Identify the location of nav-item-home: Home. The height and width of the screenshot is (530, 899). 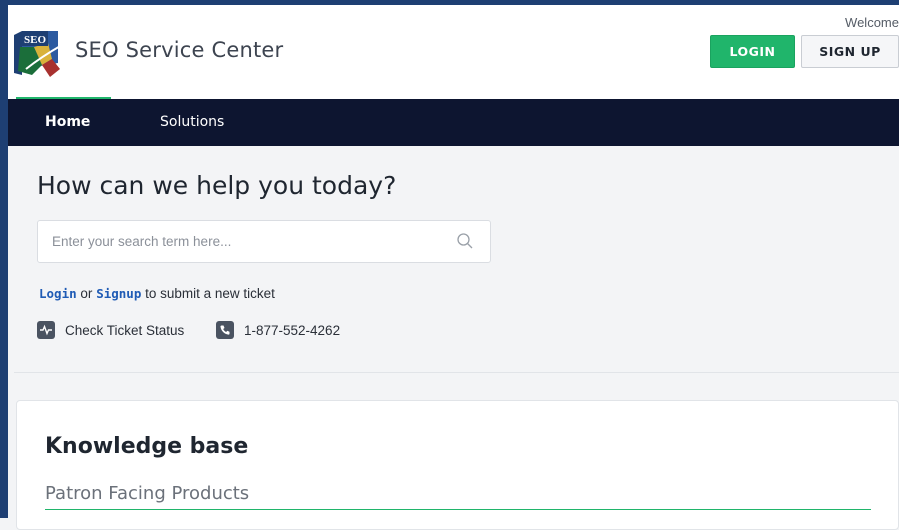
(67, 122).